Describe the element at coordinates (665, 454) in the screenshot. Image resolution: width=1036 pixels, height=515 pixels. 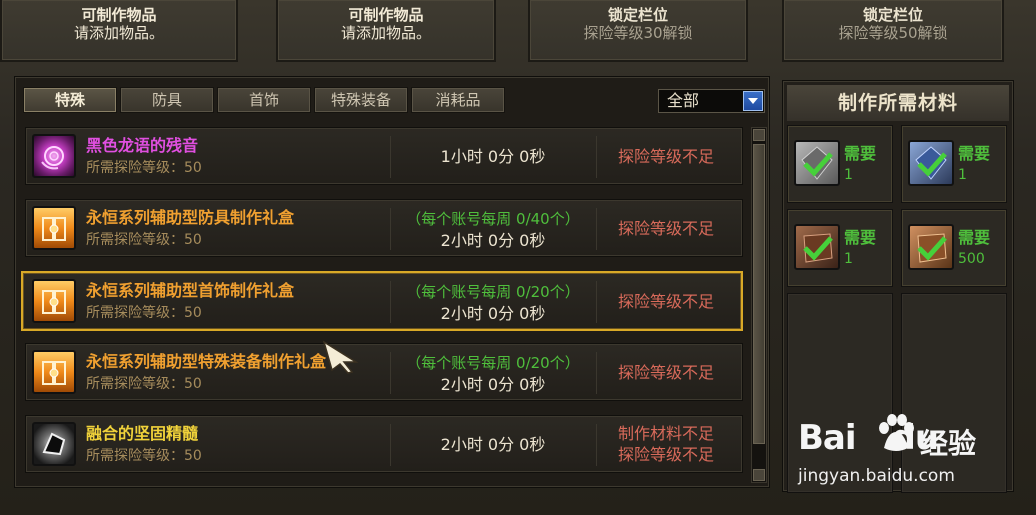
I see `recipe-status-secondary: 探险等级不足` at that location.